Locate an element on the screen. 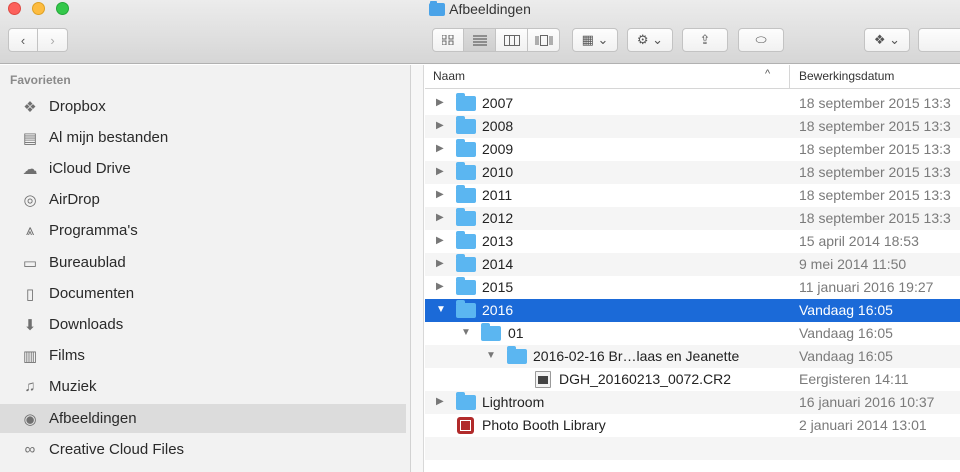 The image size is (960, 472). search-field is located at coordinates (939, 40).